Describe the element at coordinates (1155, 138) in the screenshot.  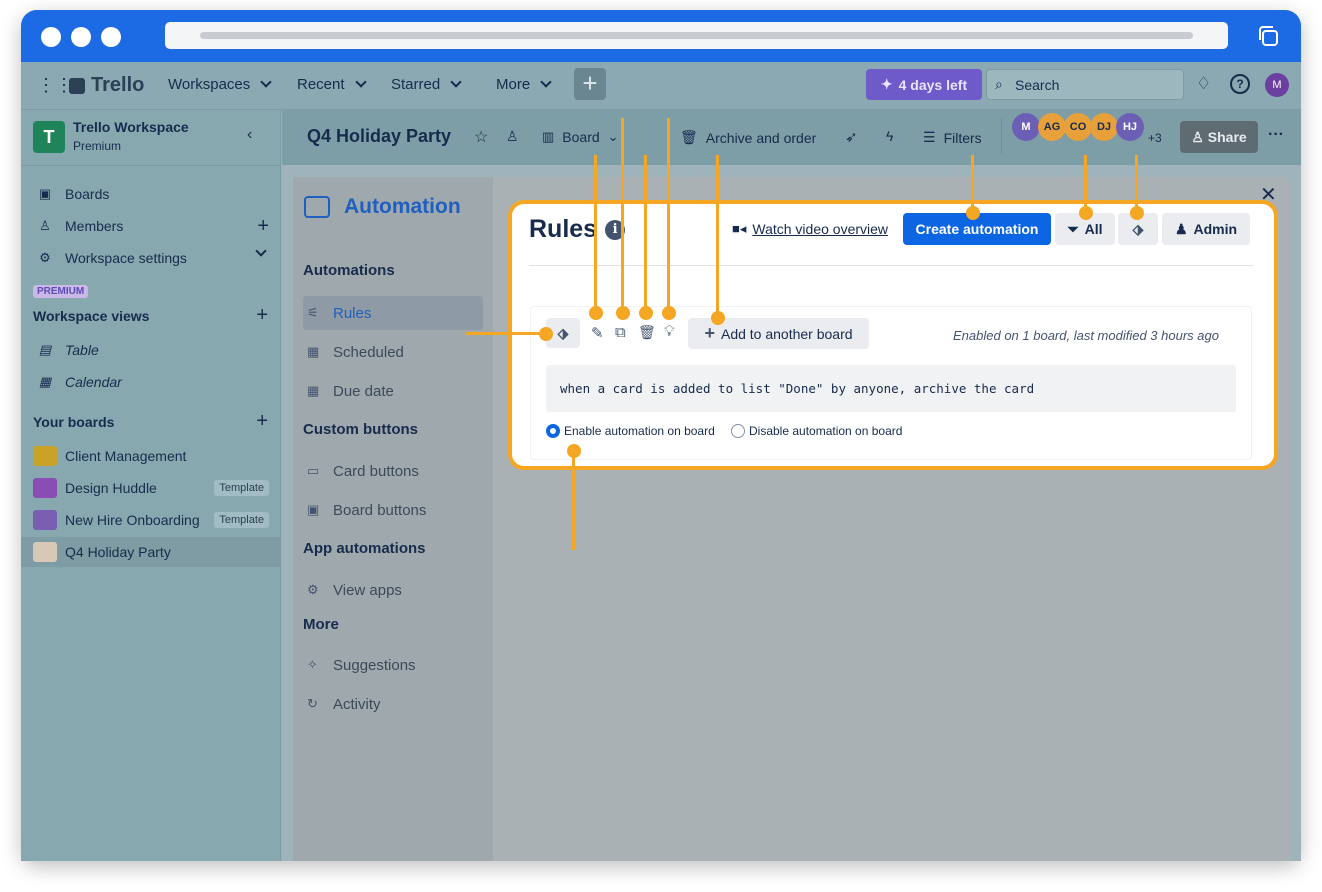
I see `more-members-count: +3` at that location.